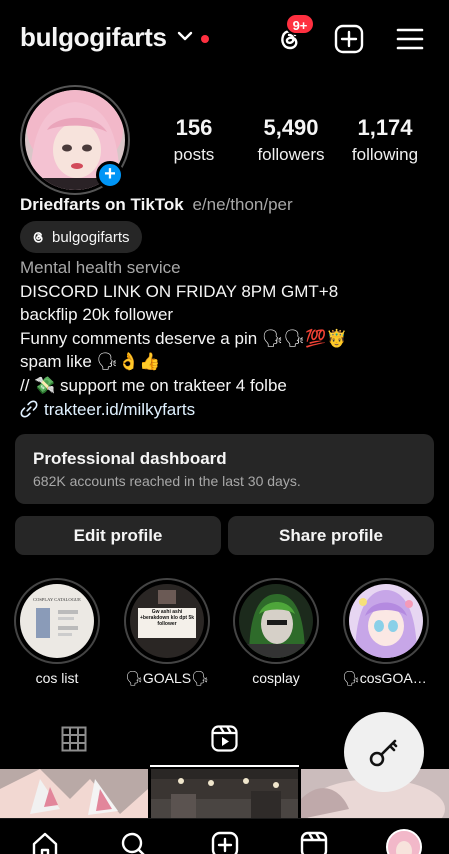  What do you see at coordinates (276, 678) in the screenshot?
I see `highlight-label: cosplay` at bounding box center [276, 678].